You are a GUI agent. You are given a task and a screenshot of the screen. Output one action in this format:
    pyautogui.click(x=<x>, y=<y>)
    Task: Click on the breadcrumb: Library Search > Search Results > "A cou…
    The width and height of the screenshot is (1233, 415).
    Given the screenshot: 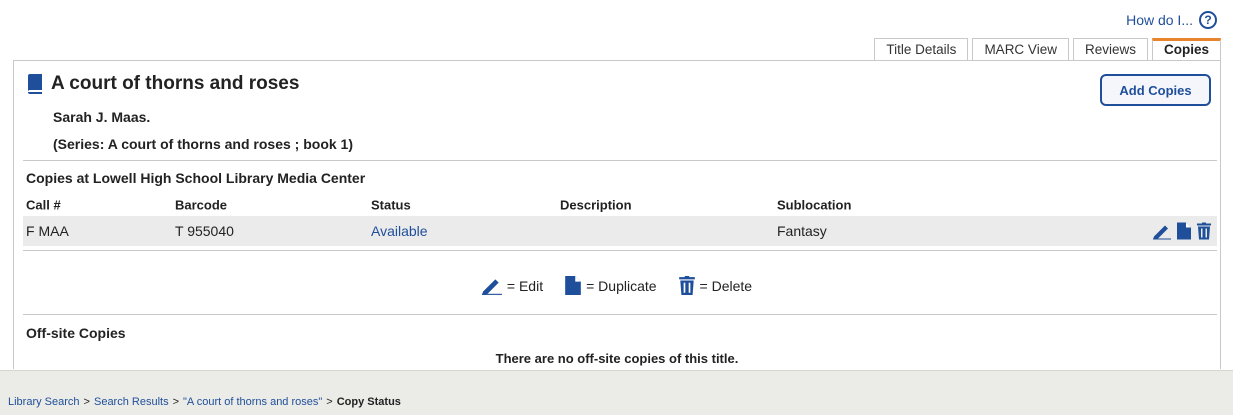 What is the action you would take?
    pyautogui.click(x=204, y=402)
    